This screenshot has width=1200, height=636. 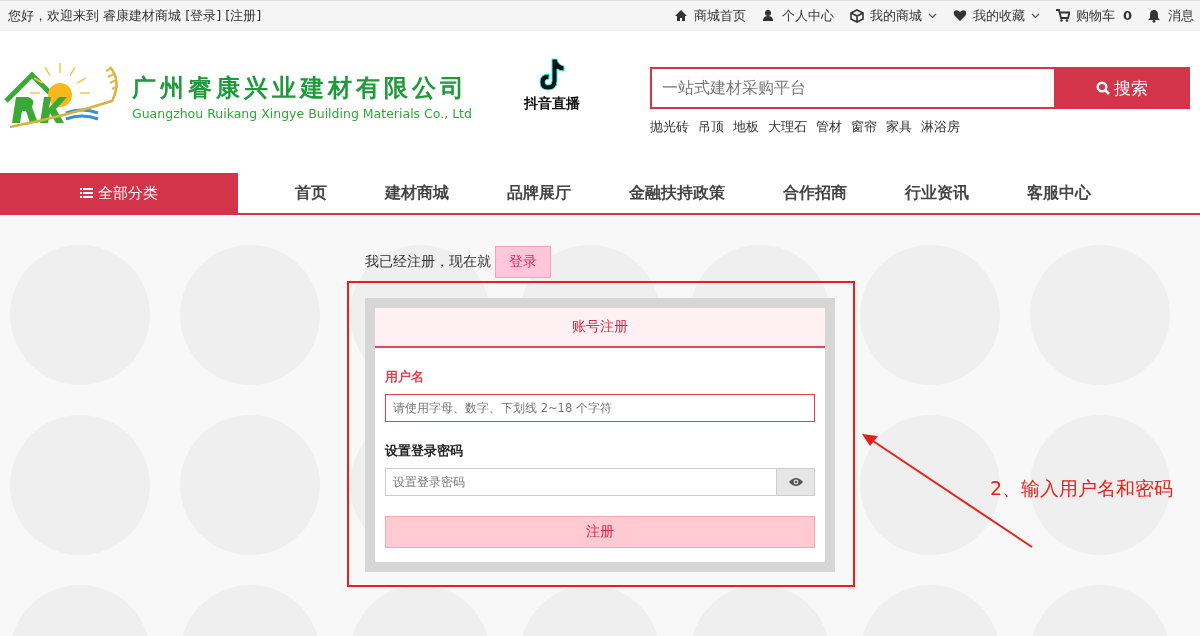 I want to click on top-nav-link: 消息, so click(x=1171, y=15).